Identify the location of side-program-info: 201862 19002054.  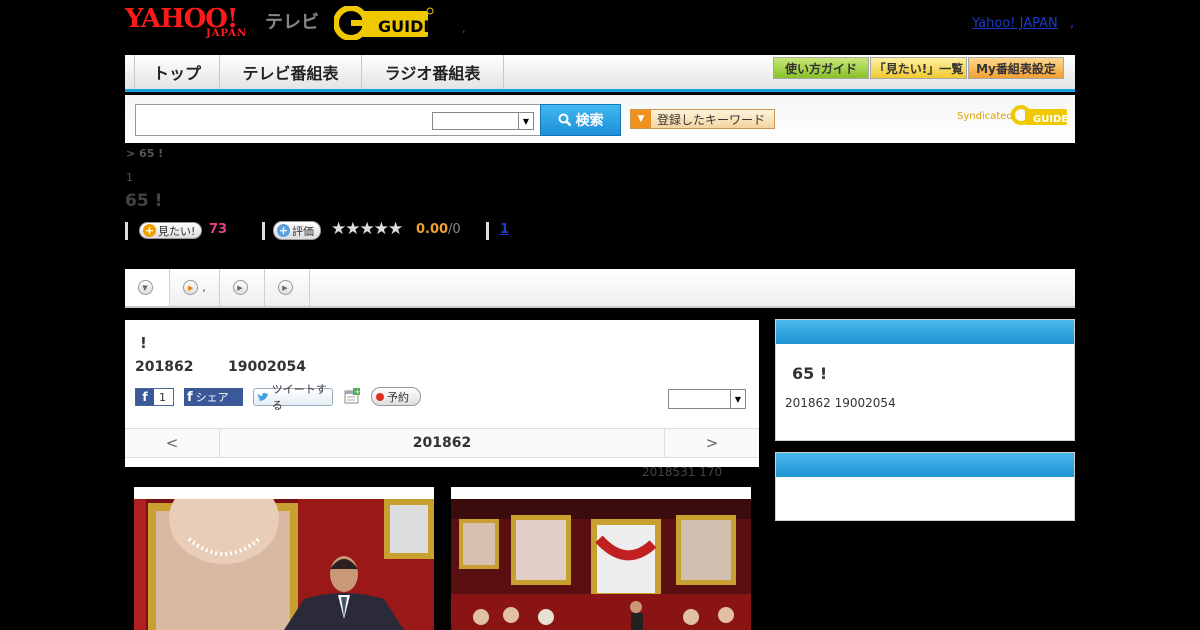
(840, 403).